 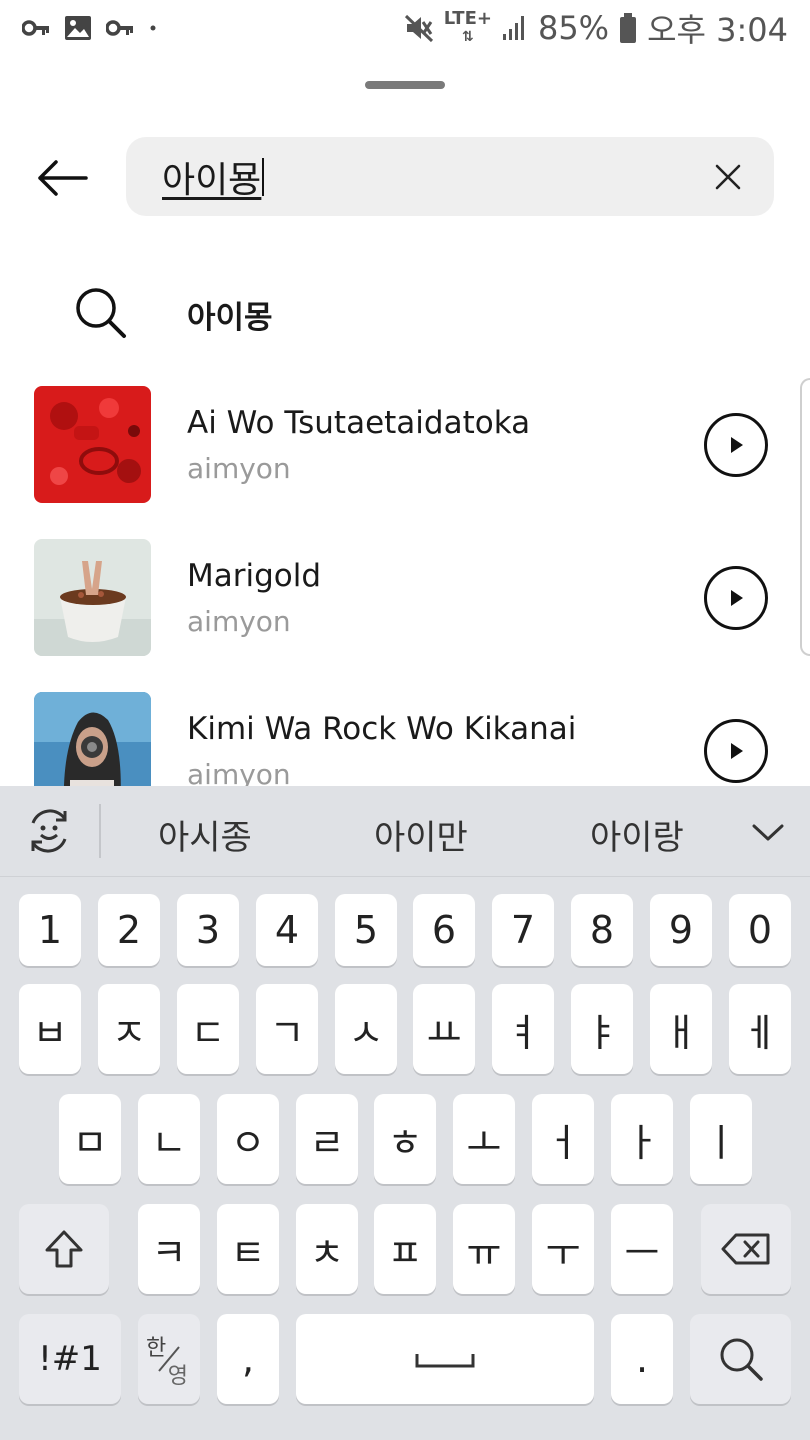 I want to click on song-title: Kimi Wa Rock Wo Kikanai, so click(x=382, y=729).